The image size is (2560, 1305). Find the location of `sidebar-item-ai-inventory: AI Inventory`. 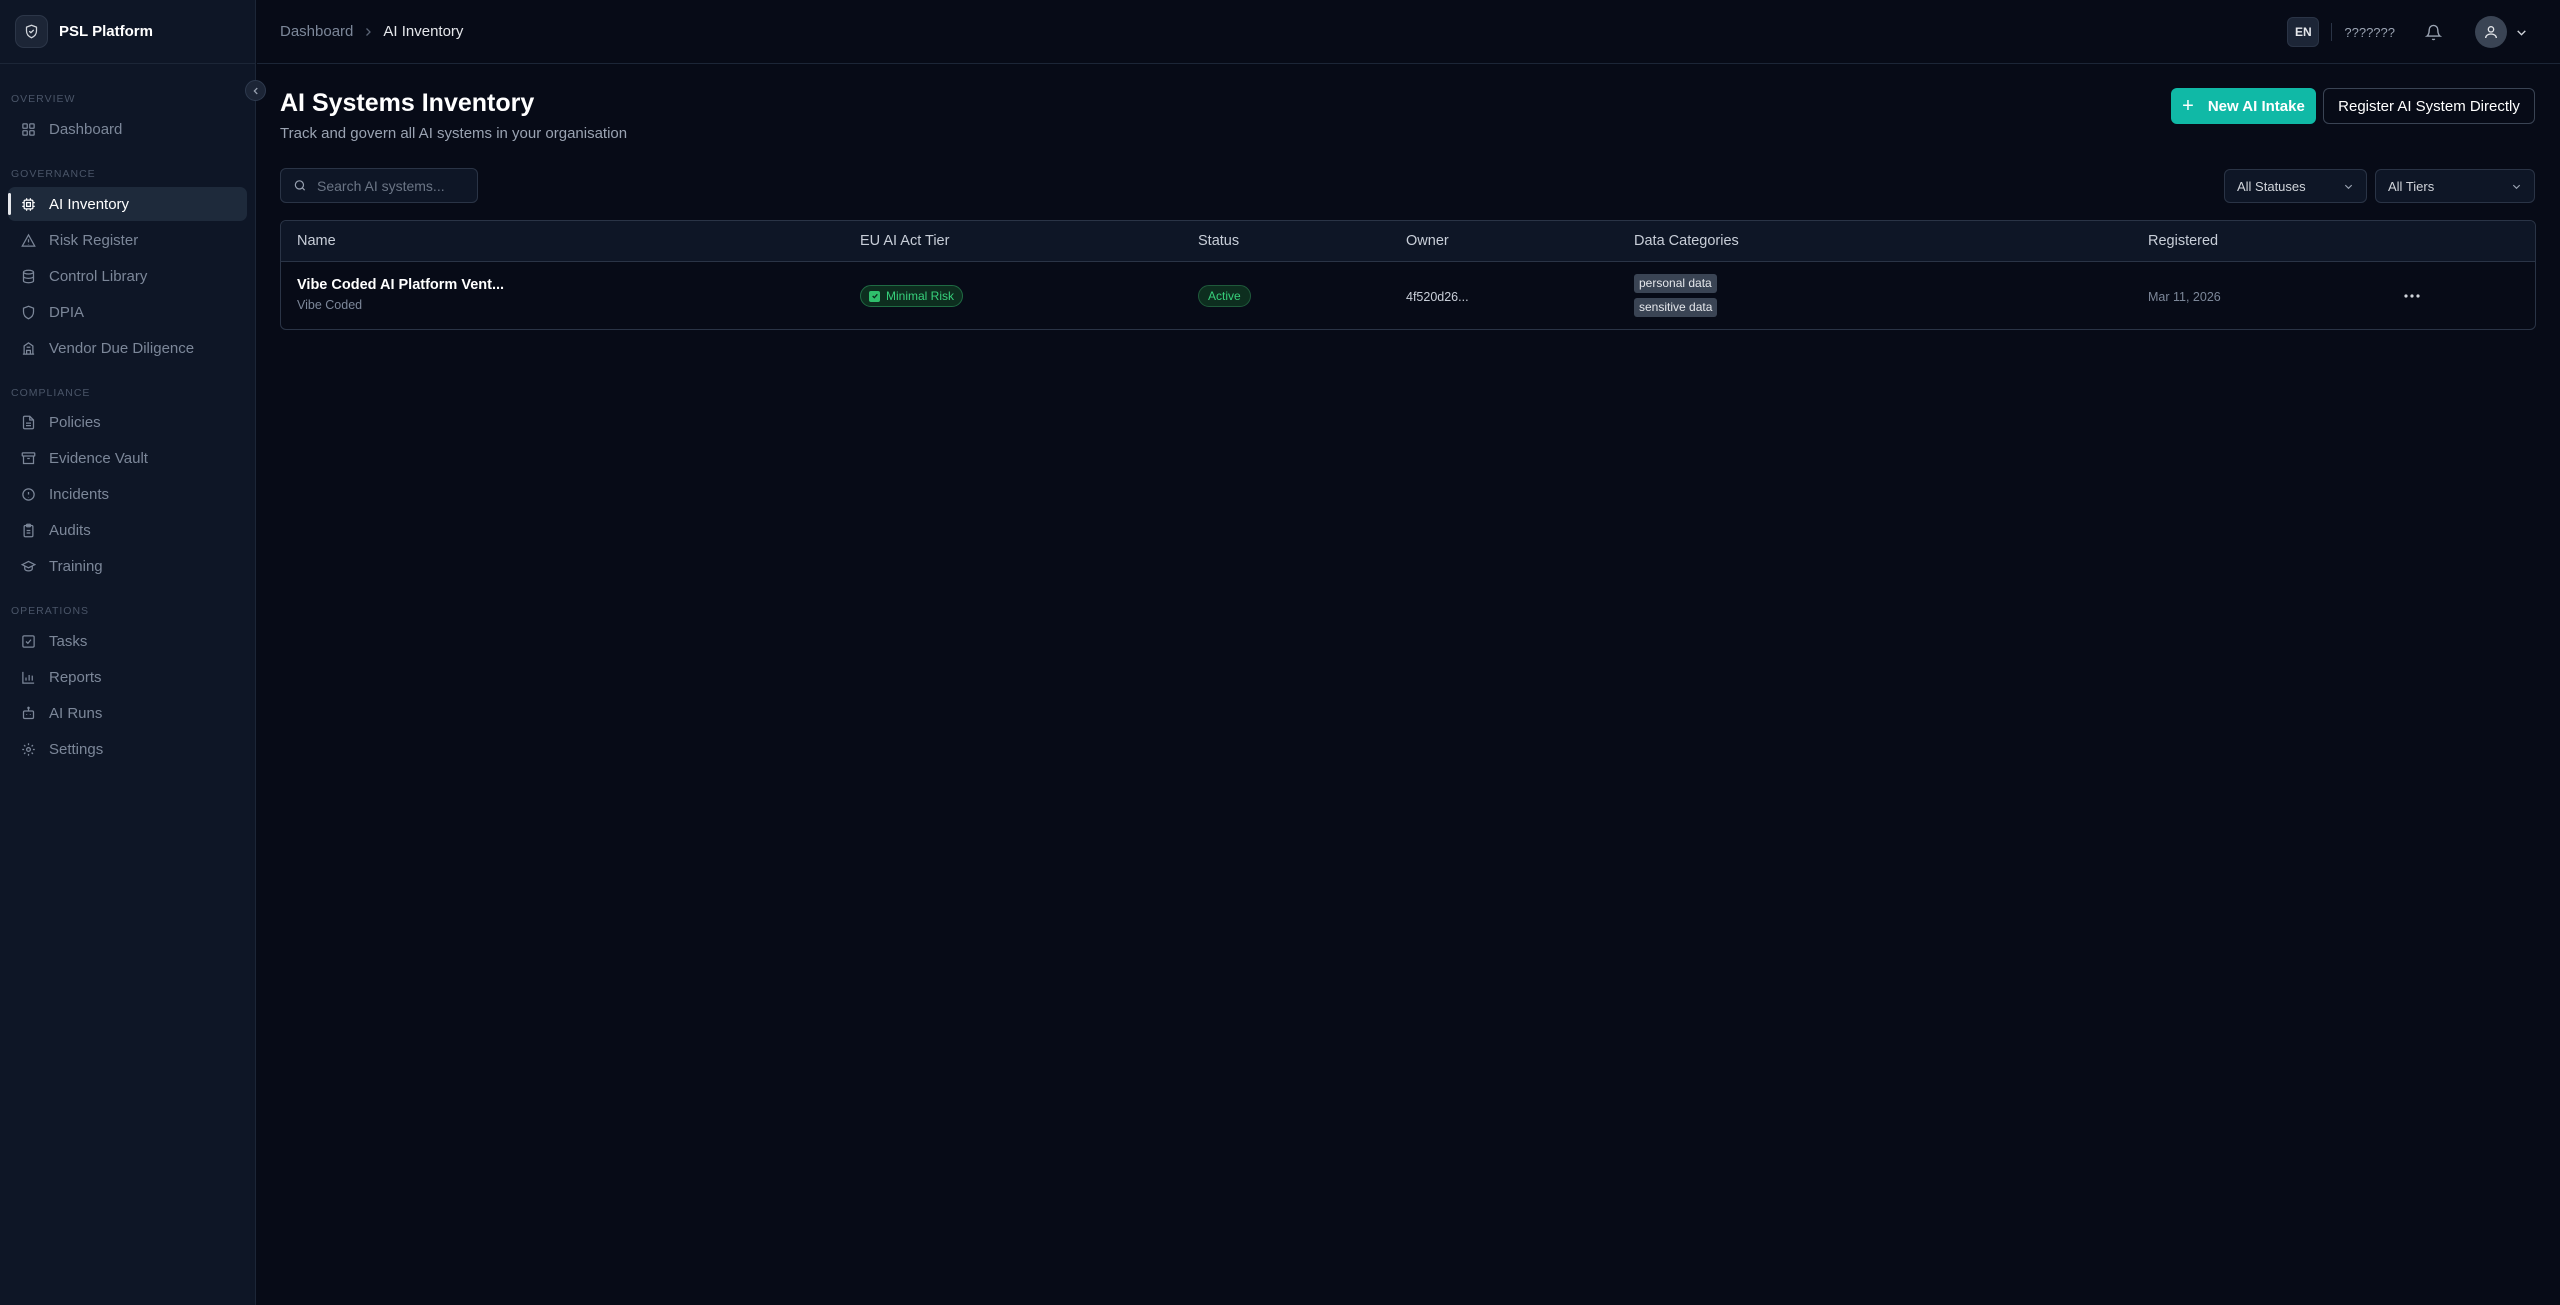

sidebar-item-ai-inventory: AI Inventory is located at coordinates (127, 204).